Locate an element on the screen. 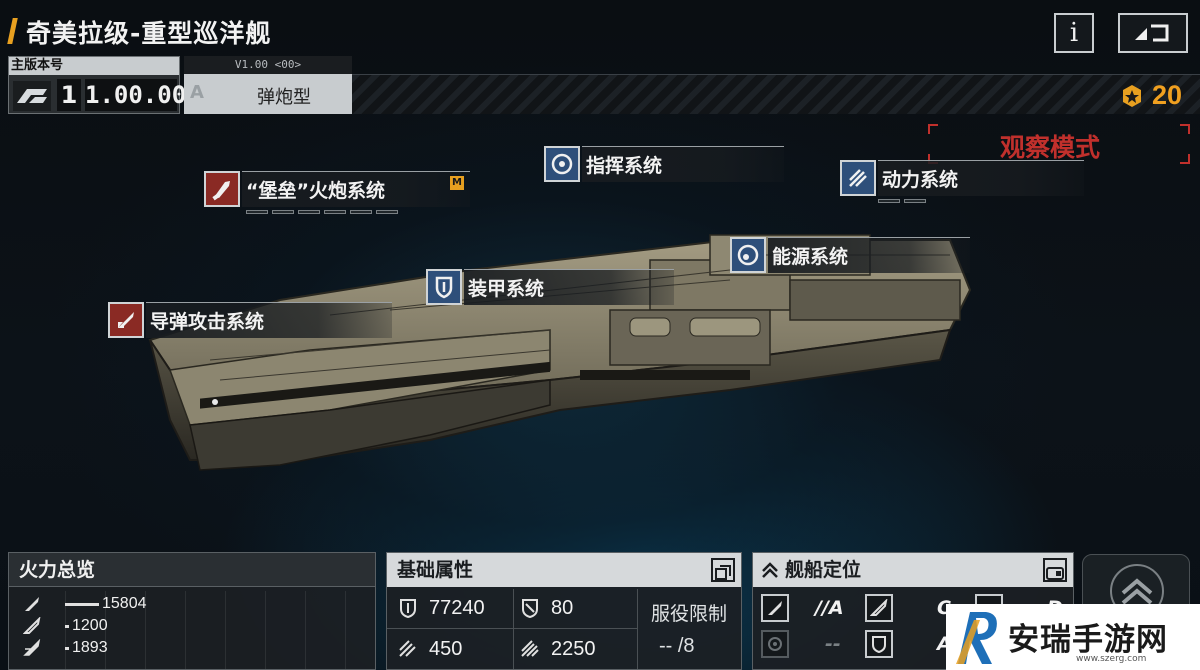  system-name: 装甲系统 is located at coordinates (506, 289).